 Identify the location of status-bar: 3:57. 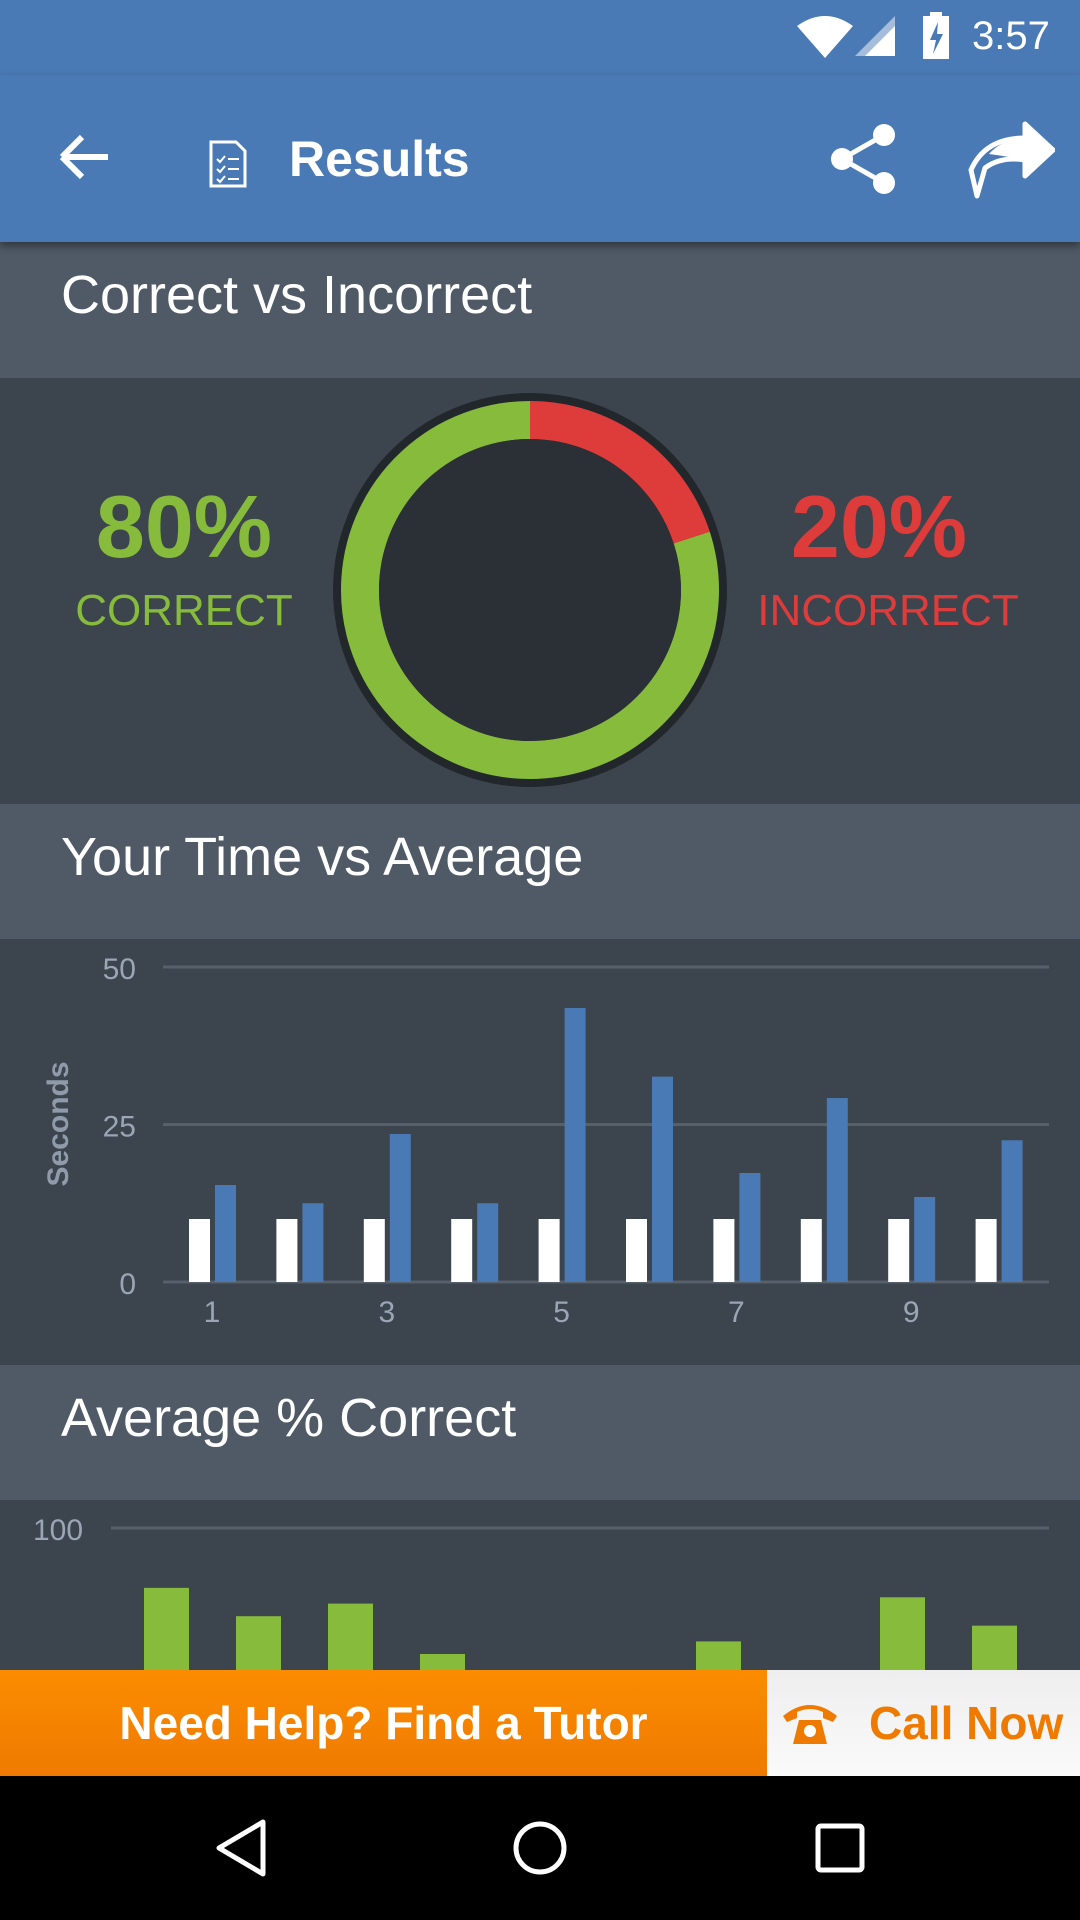
(540, 37).